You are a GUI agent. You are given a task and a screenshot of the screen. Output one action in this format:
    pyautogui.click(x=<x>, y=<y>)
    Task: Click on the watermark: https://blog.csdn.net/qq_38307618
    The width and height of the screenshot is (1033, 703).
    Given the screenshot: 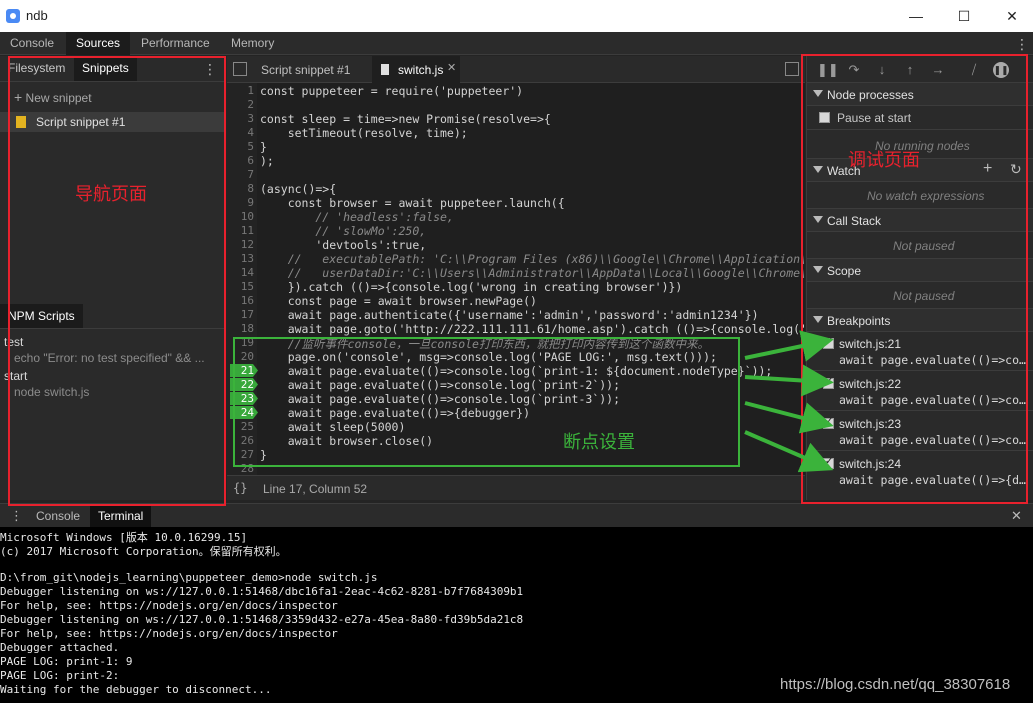 What is the action you would take?
    pyautogui.click(x=895, y=684)
    